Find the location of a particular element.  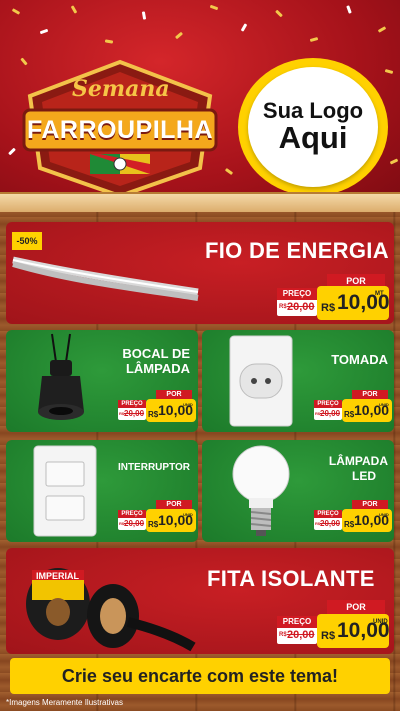

light-switch-image is located at coordinates (65, 491).